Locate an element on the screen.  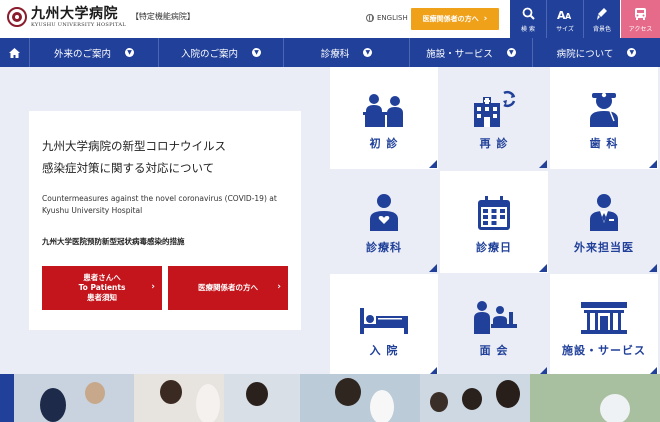
font-size-button: AA サイズ is located at coordinates (565, 19).